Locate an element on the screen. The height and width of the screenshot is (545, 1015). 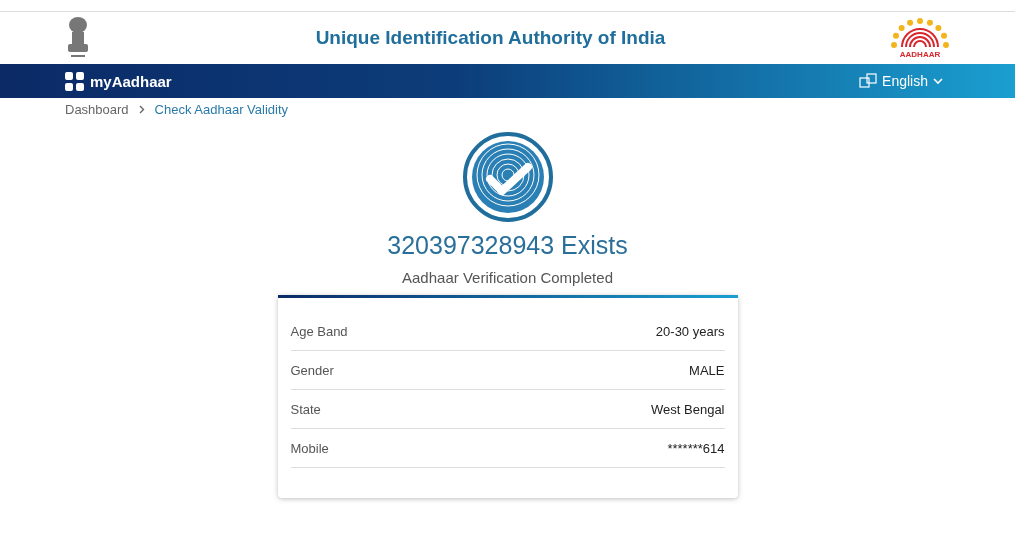
page-title: Unique Identification Authority of India is located at coordinates (490, 38).